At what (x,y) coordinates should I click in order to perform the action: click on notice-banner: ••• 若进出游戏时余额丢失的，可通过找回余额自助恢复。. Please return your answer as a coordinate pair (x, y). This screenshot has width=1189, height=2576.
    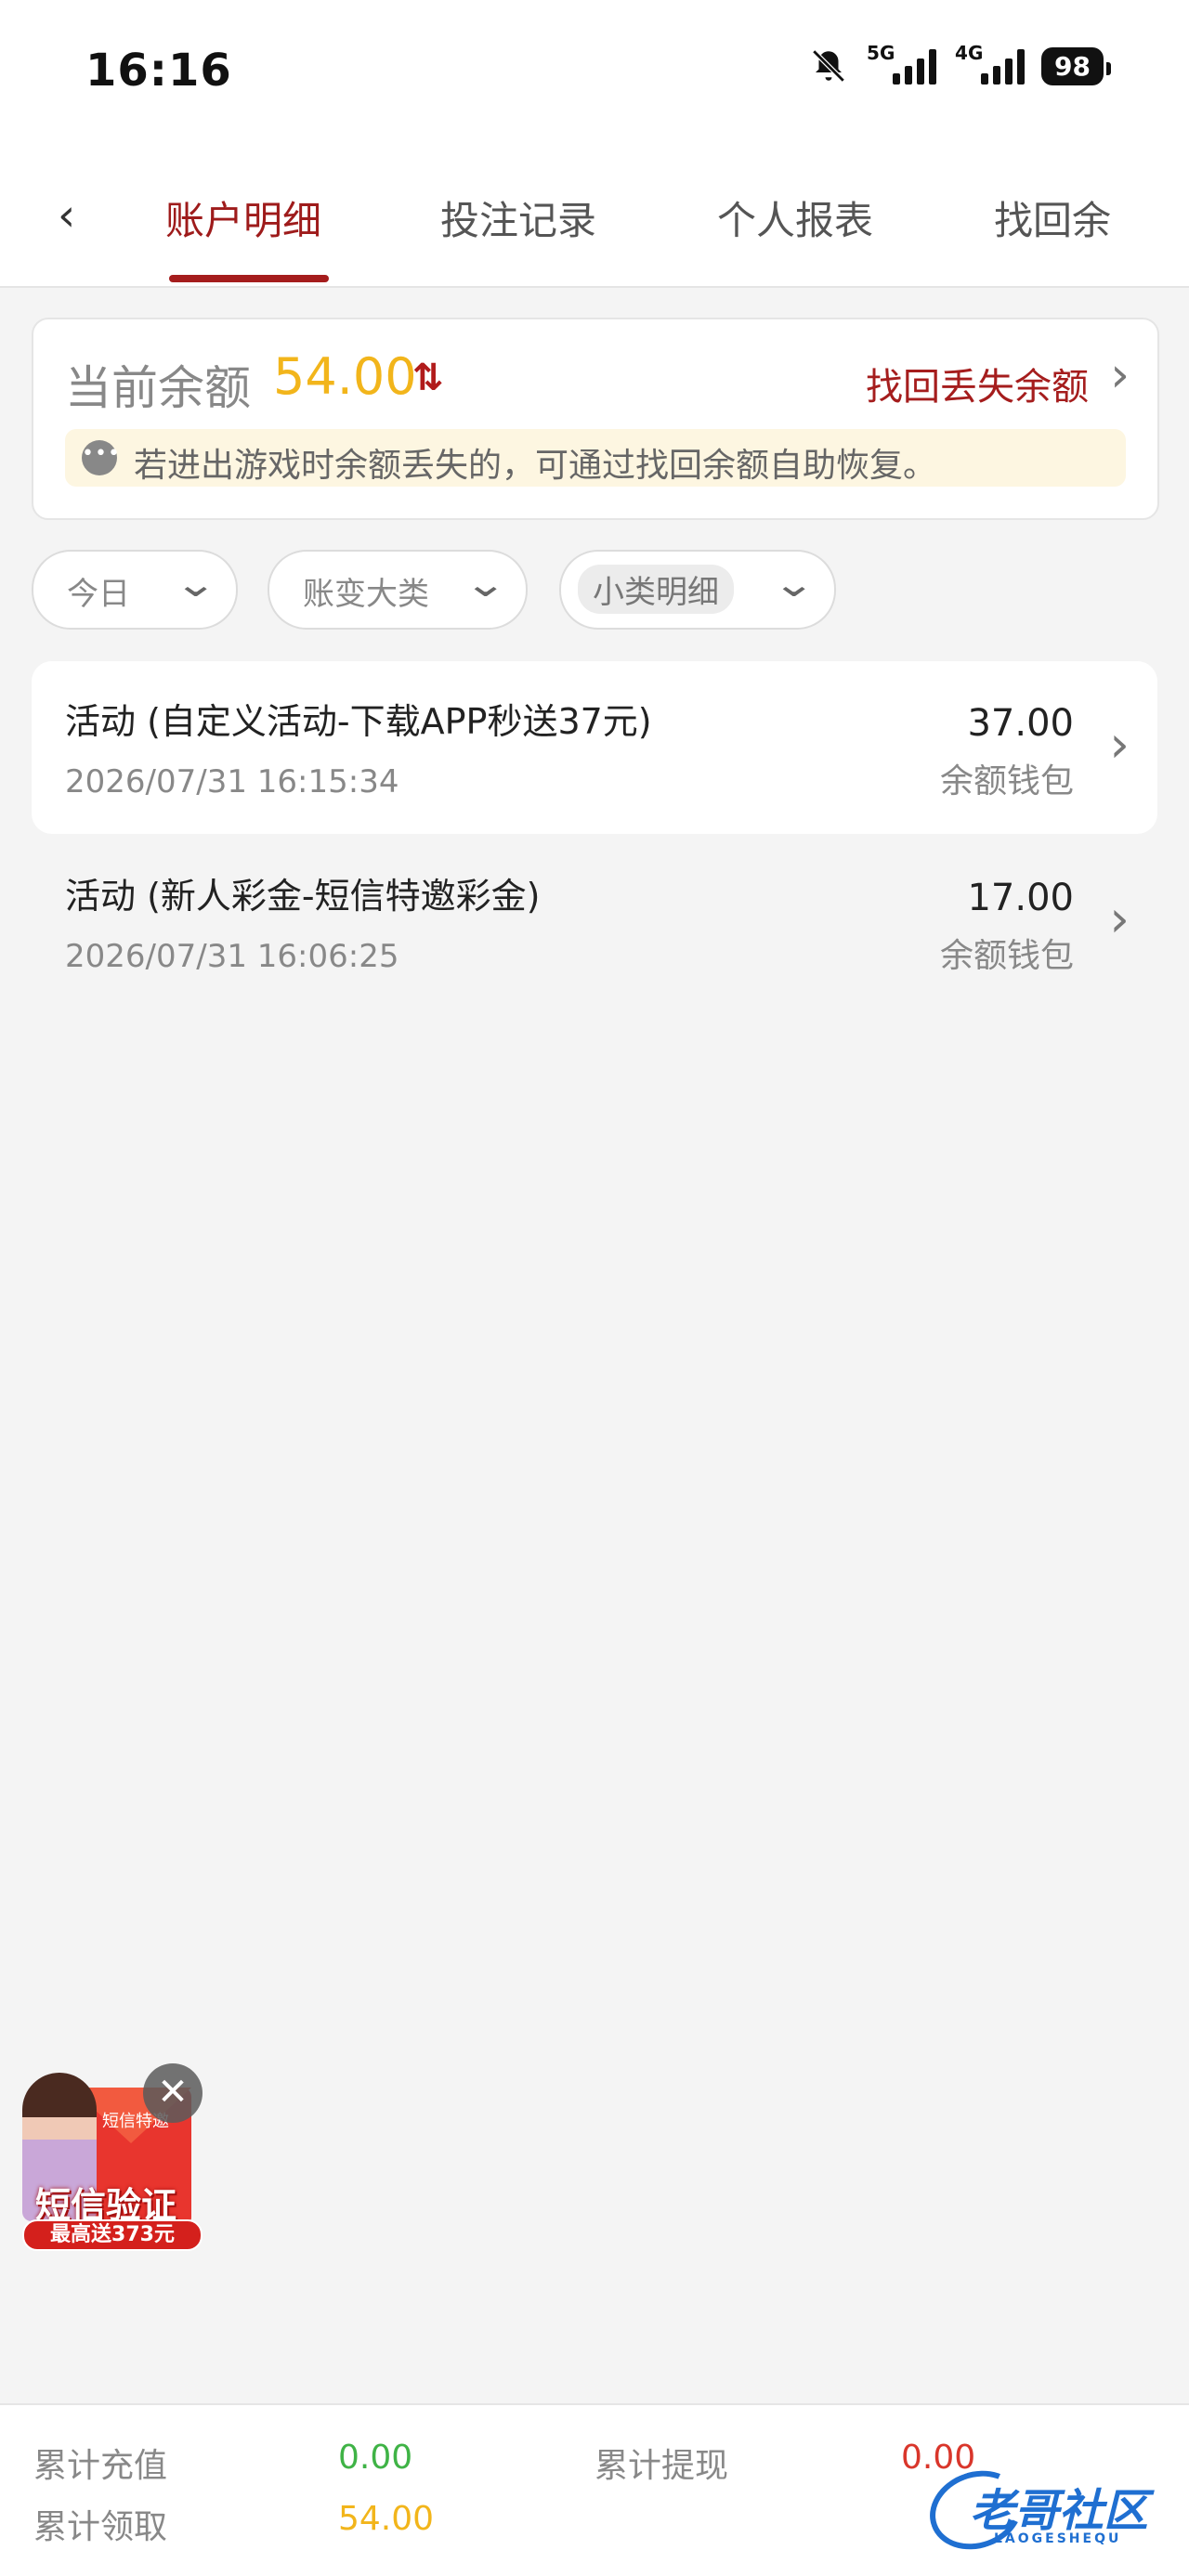
    Looking at the image, I should click on (595, 458).